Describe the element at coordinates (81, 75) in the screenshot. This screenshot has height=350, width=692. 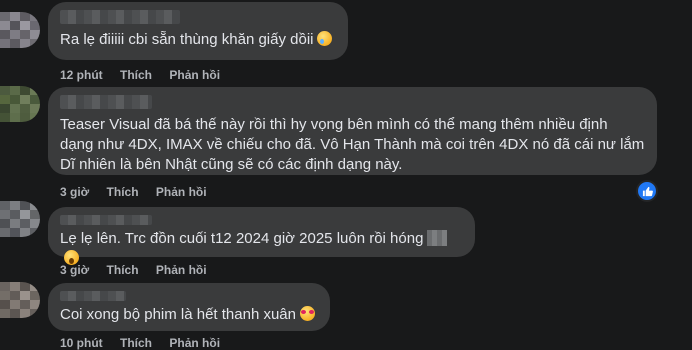
I see `timestamp: 12 phút` at that location.